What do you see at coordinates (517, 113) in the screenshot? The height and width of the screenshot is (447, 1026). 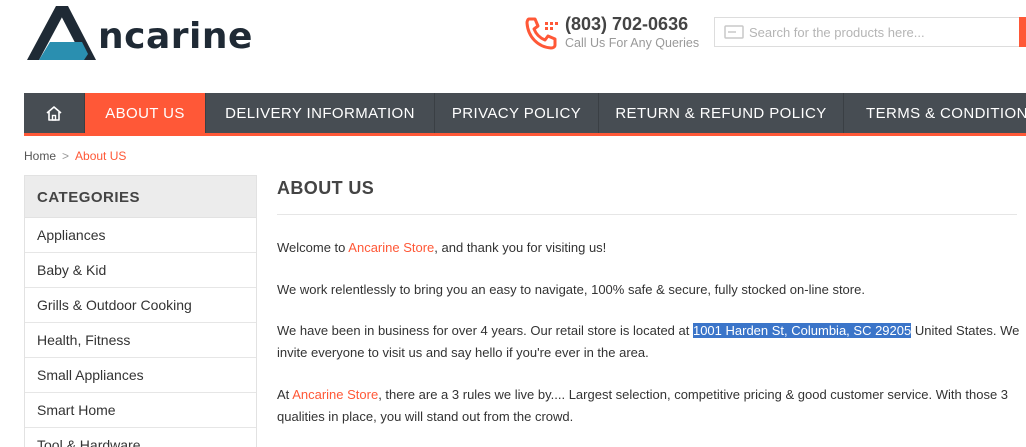 I see `nav-privacy-policy: PRIVACY POLICY` at bounding box center [517, 113].